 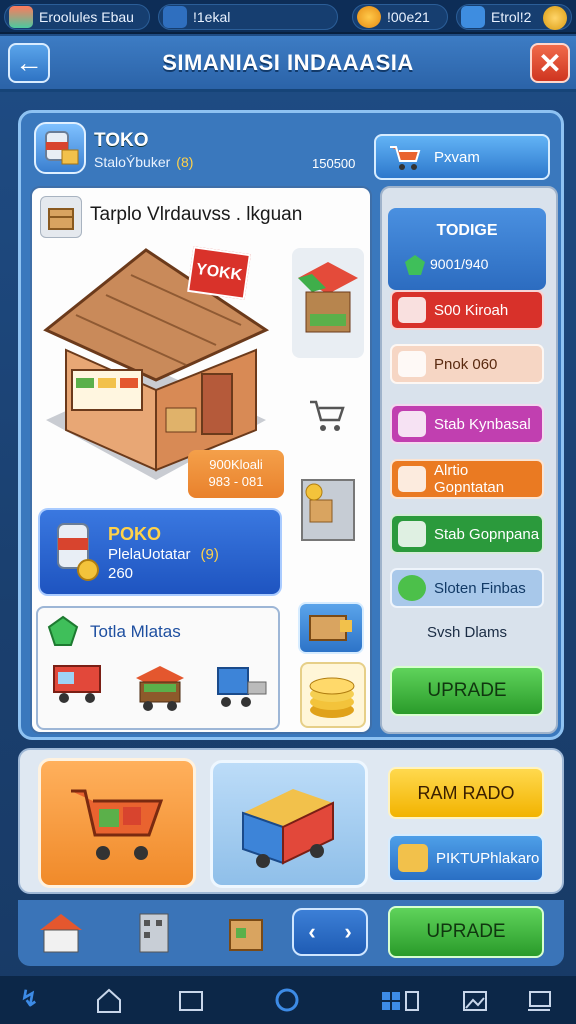 I want to click on menu-item-5-icon, so click(x=412, y=588).